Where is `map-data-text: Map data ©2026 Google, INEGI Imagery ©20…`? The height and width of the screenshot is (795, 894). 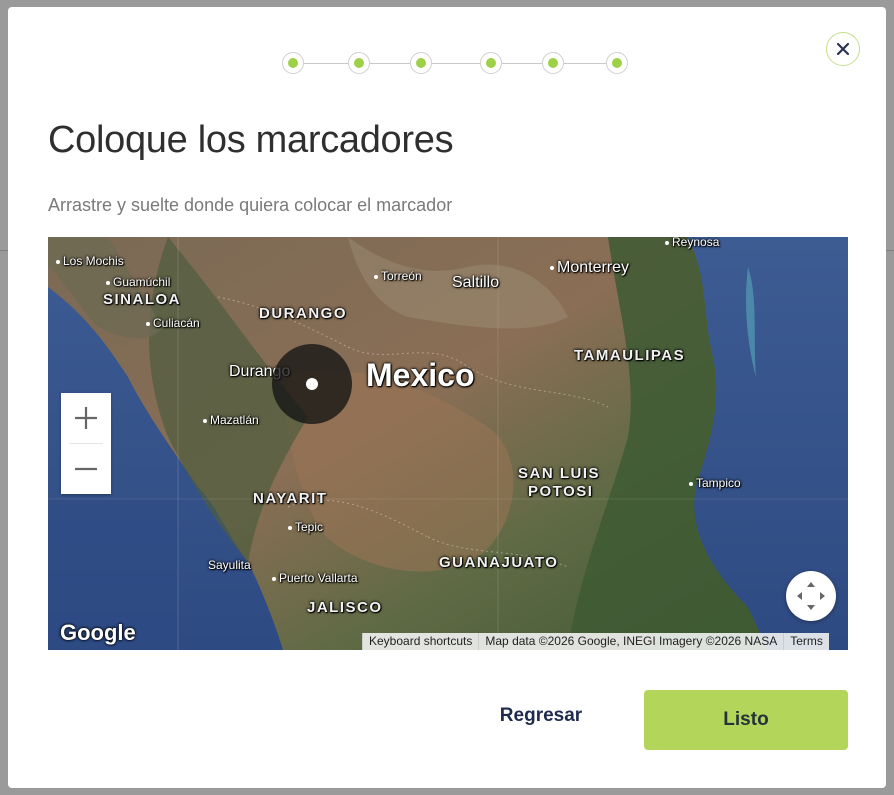 map-data-text: Map data ©2026 Google, INEGI Imagery ©20… is located at coordinates (631, 641).